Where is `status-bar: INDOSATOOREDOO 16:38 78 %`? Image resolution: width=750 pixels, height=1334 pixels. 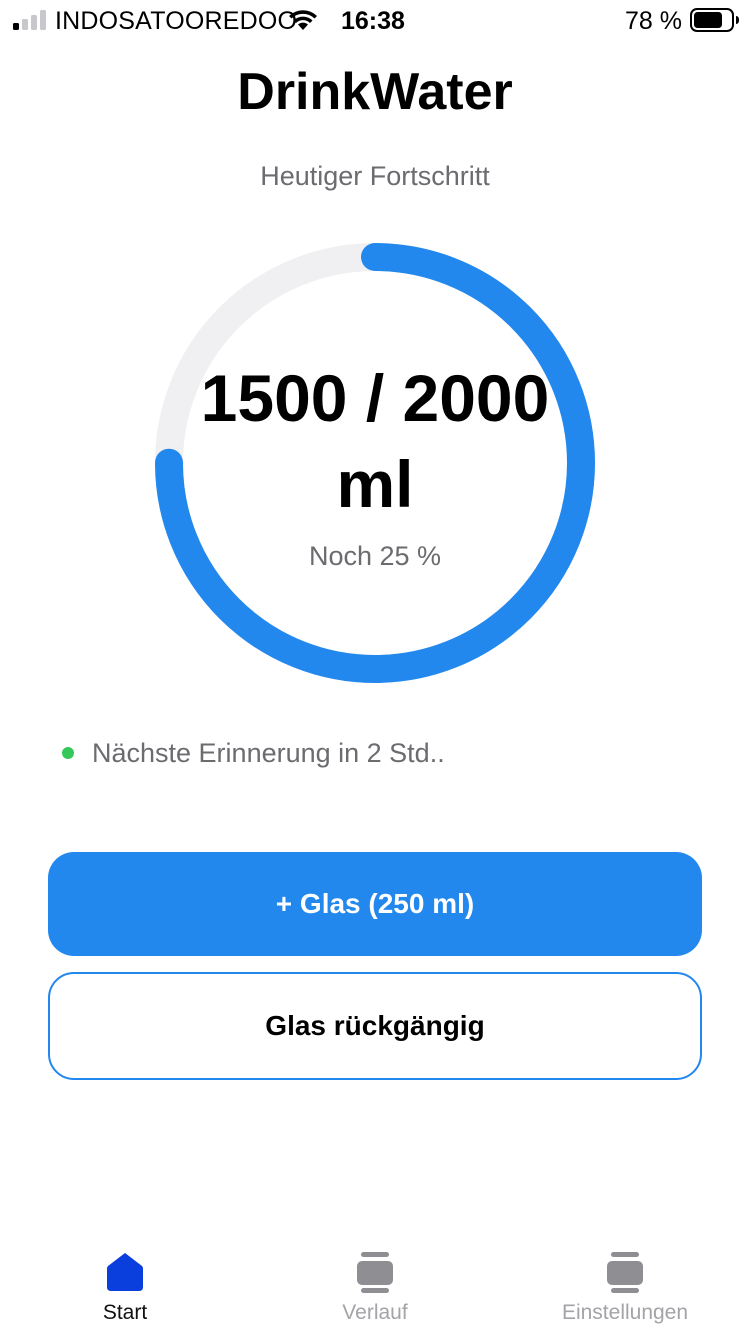 status-bar: INDOSATOOREDOO 16:38 78 % is located at coordinates (375, 20).